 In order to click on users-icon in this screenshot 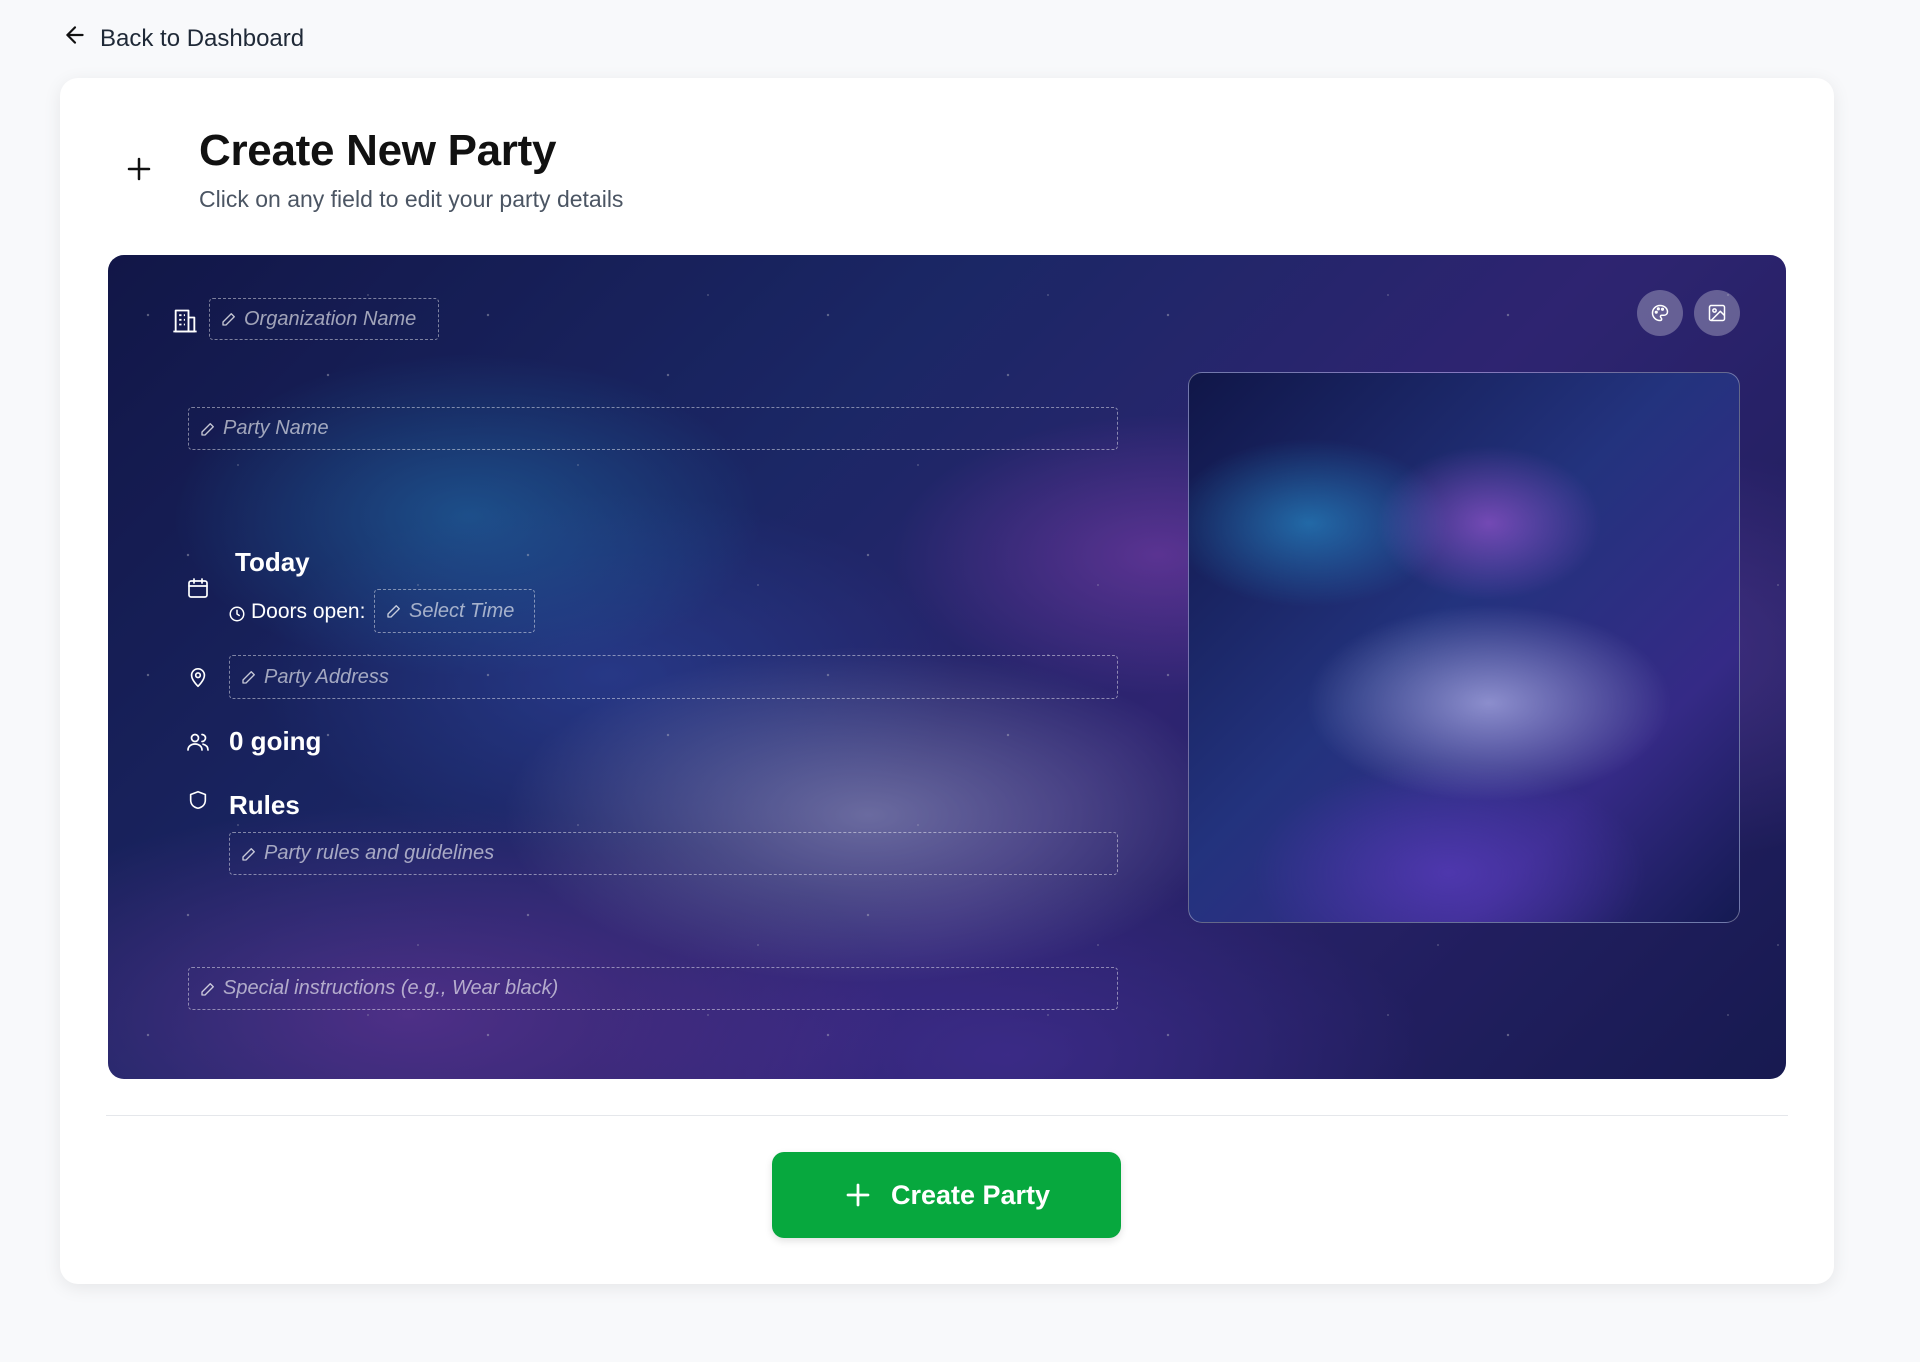, I will do `click(198, 742)`.